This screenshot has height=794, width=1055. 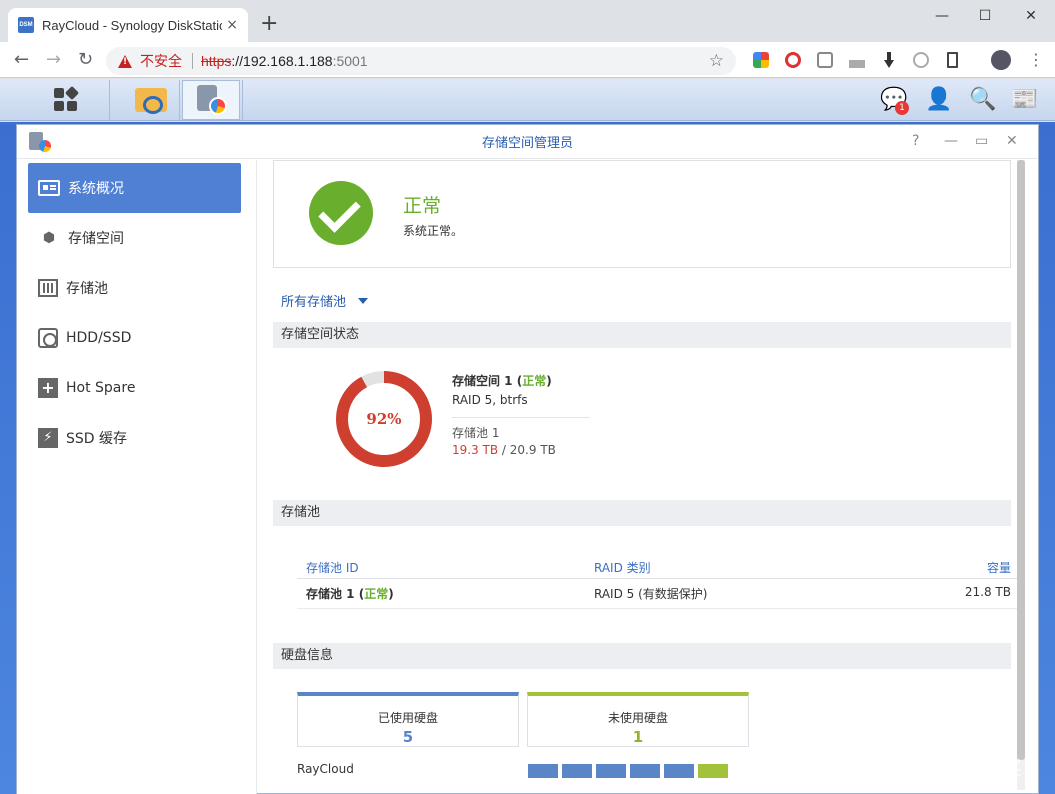 What do you see at coordinates (1024, 100) in the screenshot?
I see `widgets-icon: 📰` at bounding box center [1024, 100].